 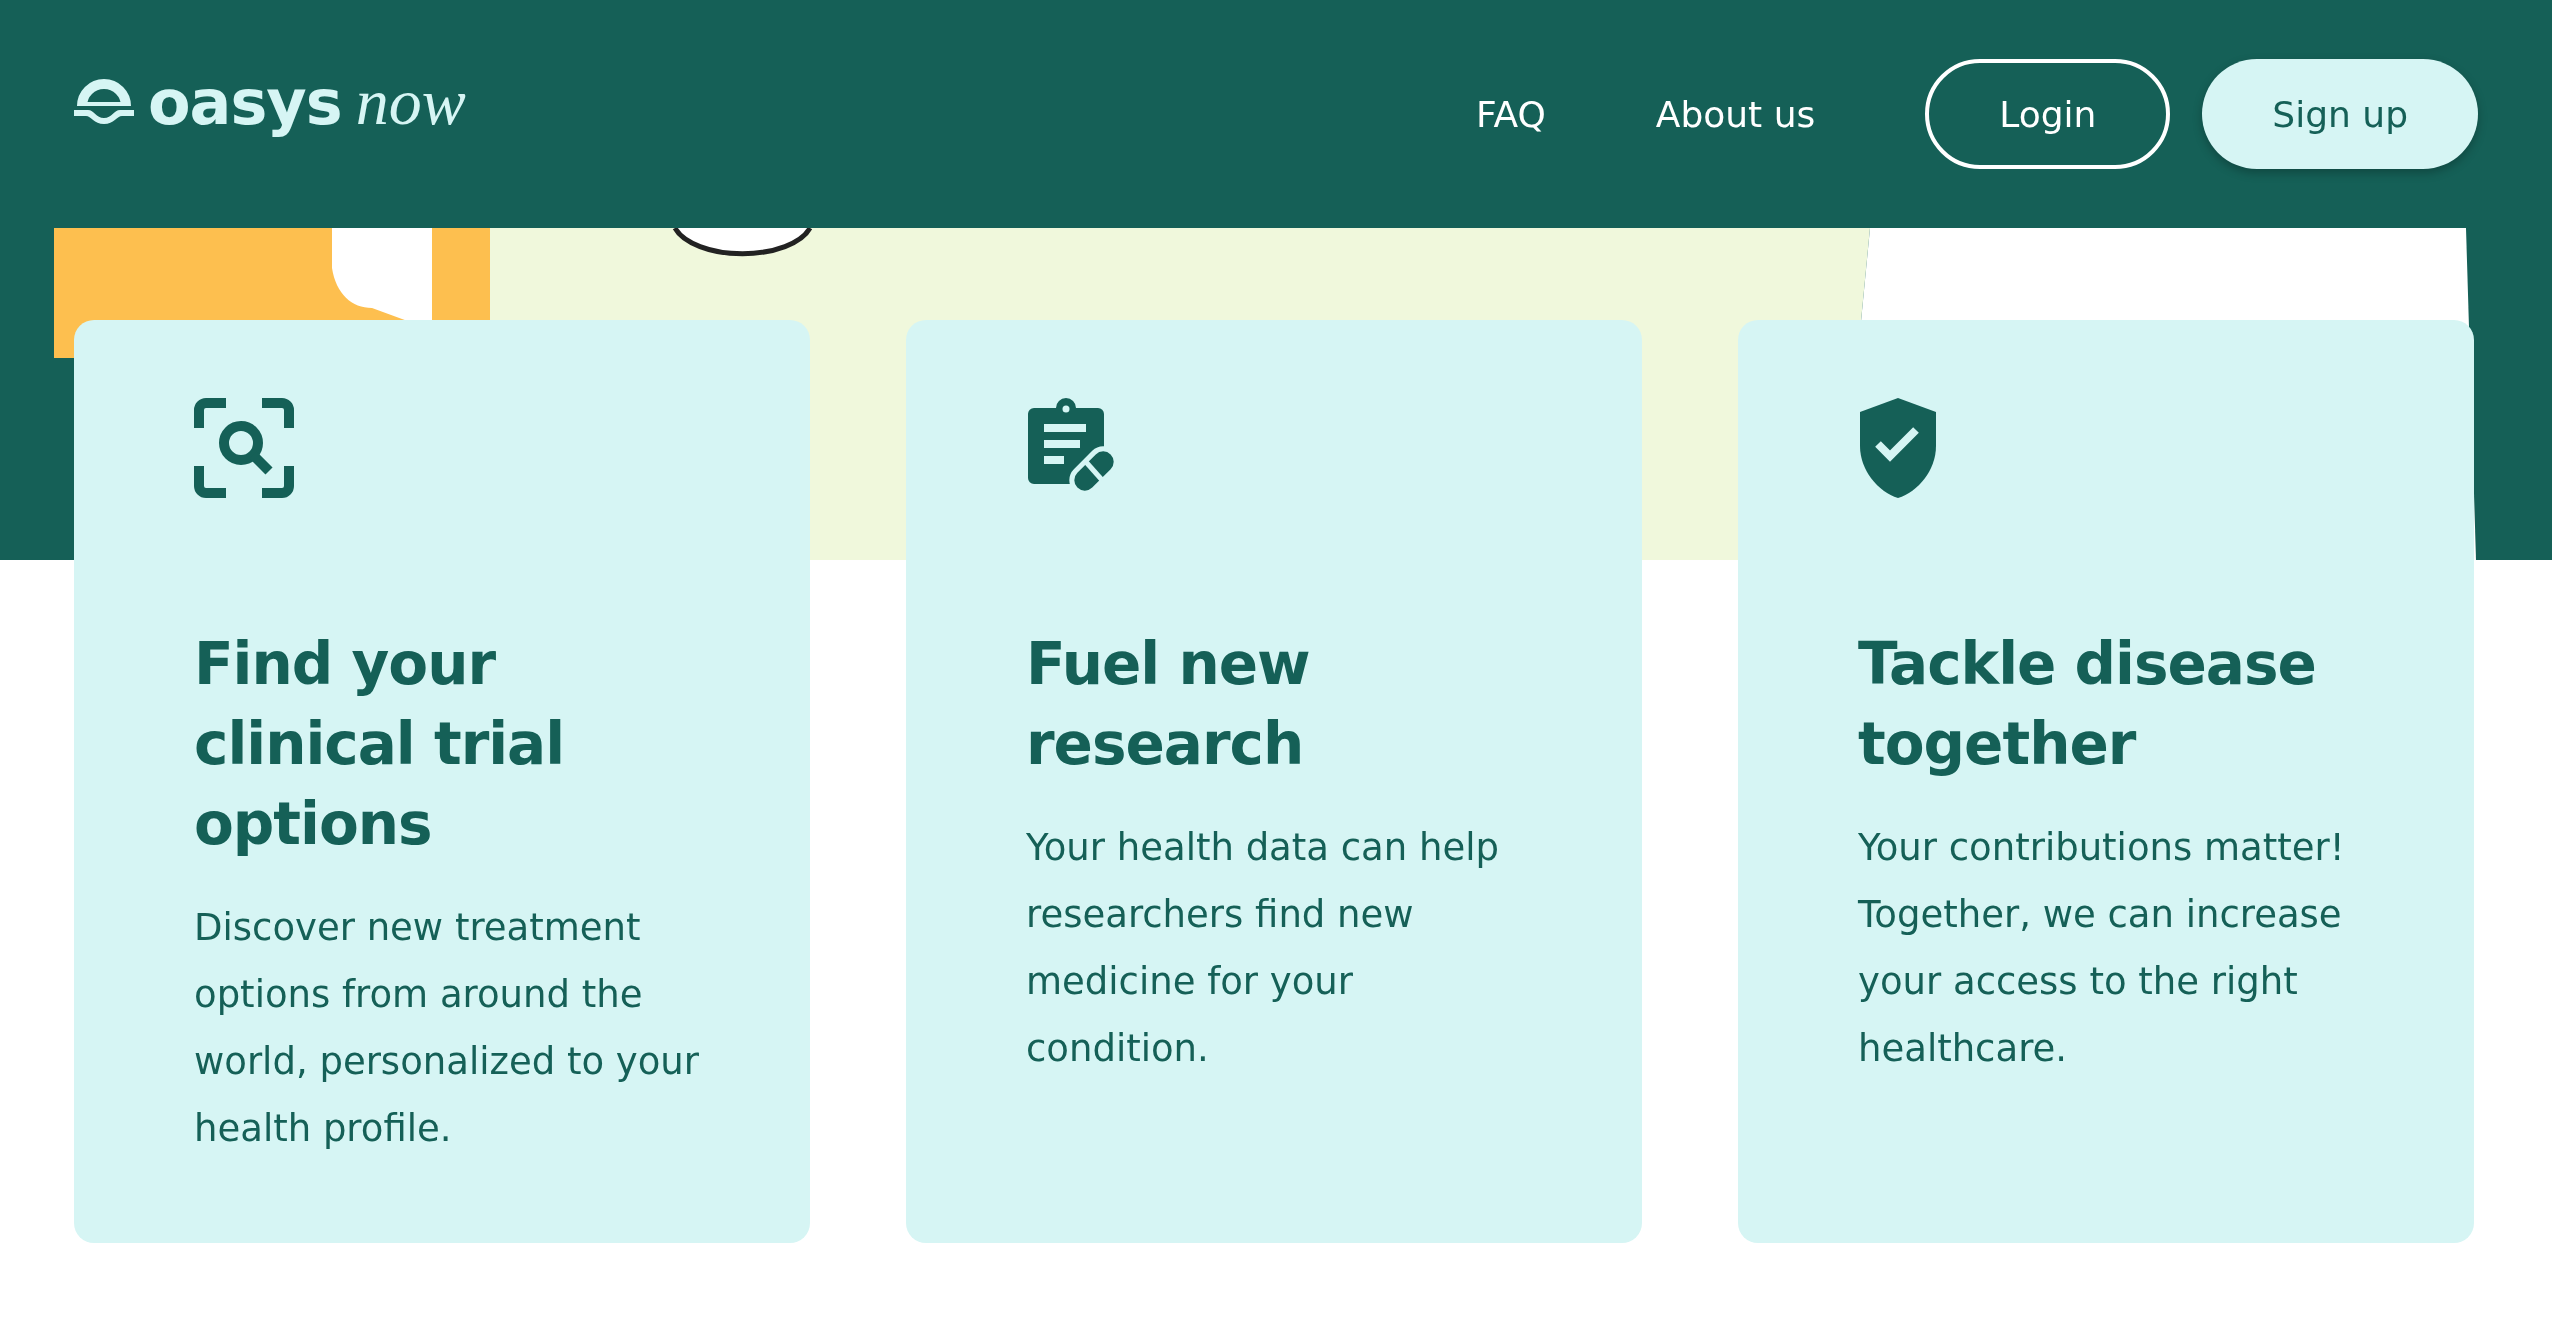 I want to click on card-text: Discover new treatment options from around the world, personalized to your health profile., so click(x=447, y=1028).